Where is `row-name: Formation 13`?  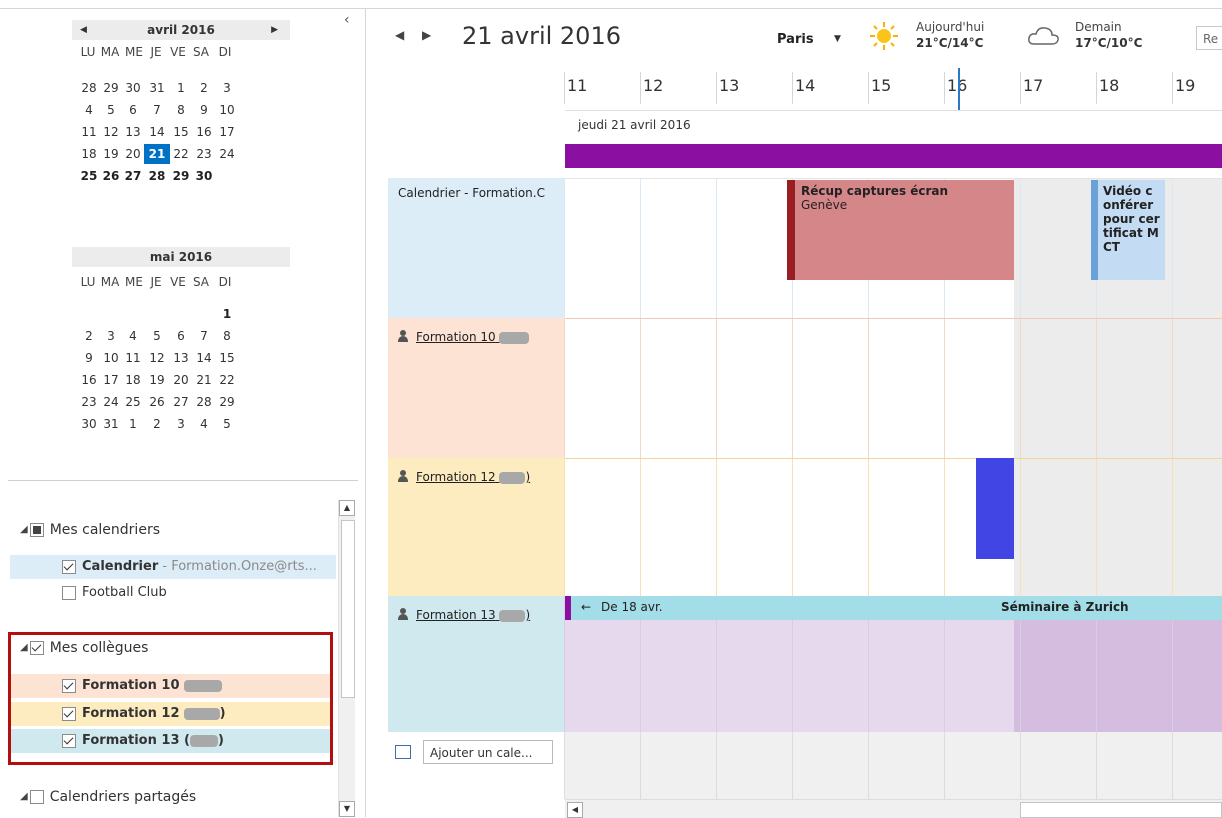
row-name: Formation 13 is located at coordinates (456, 615).